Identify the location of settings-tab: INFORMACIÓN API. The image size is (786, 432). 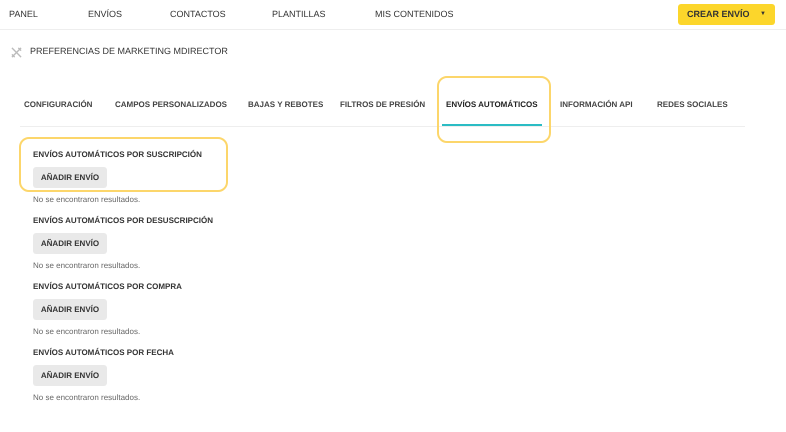
(596, 110).